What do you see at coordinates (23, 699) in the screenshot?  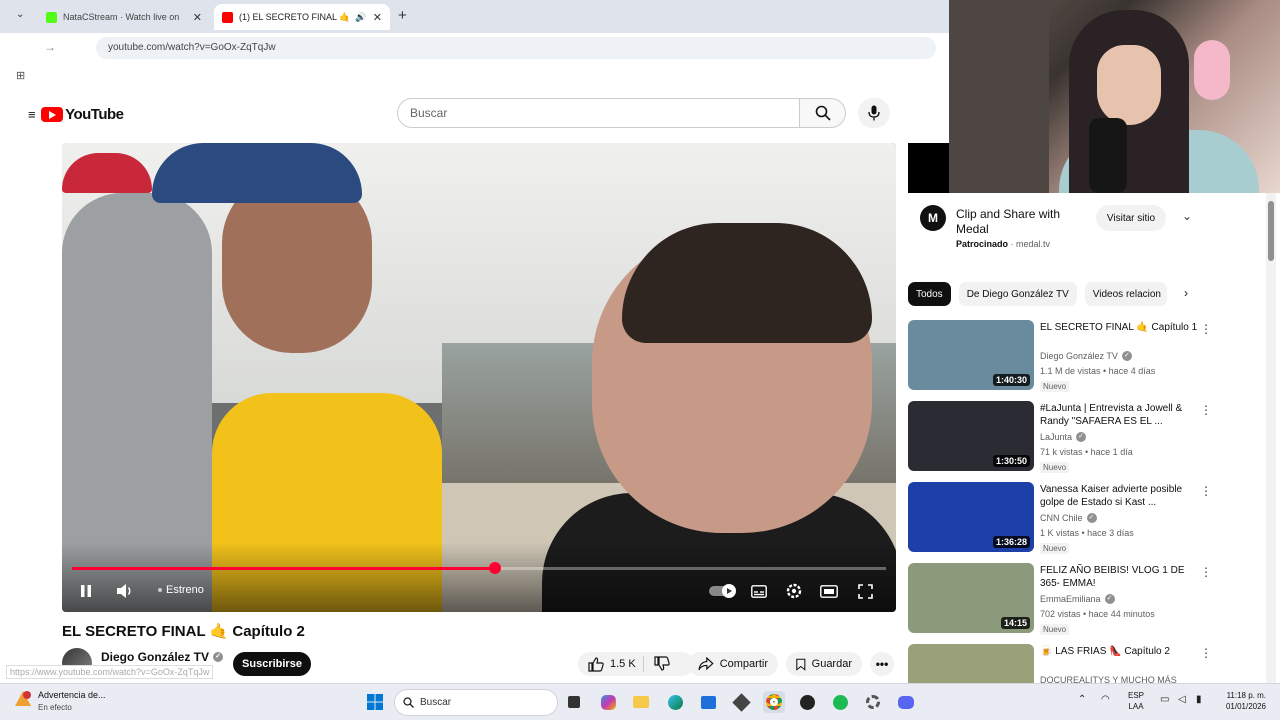 I see `warning-icon` at bounding box center [23, 699].